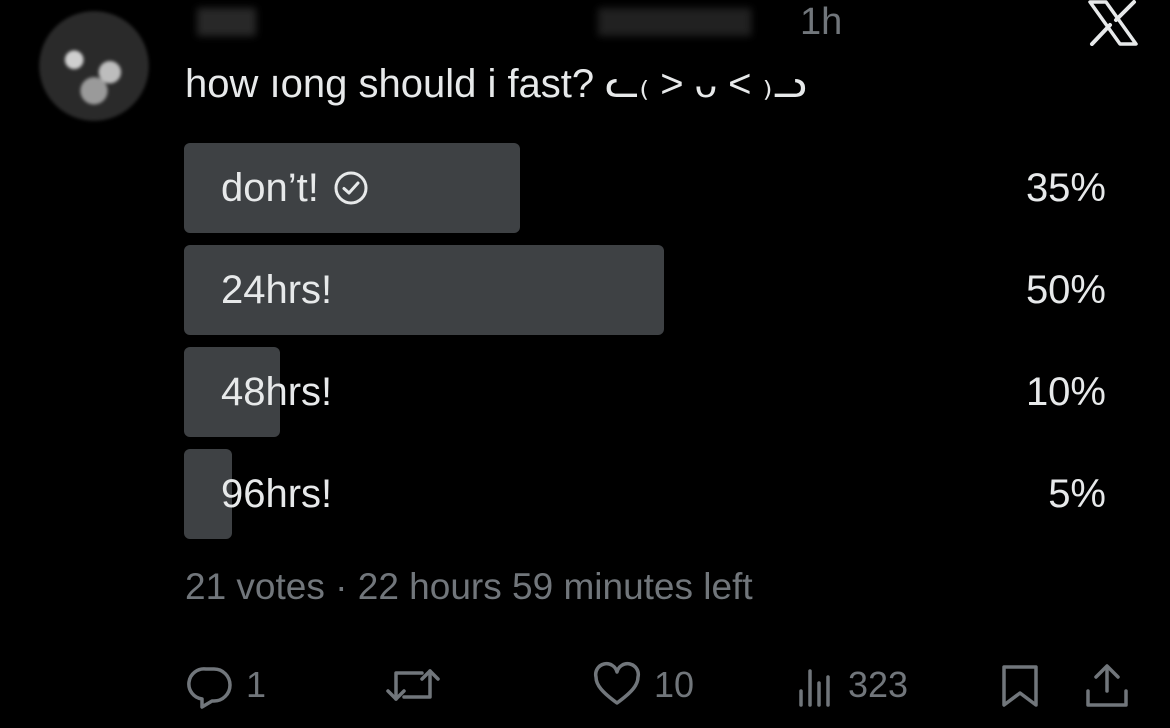  What do you see at coordinates (645, 494) in the screenshot?
I see `poll-option: 96hrs! 5%` at bounding box center [645, 494].